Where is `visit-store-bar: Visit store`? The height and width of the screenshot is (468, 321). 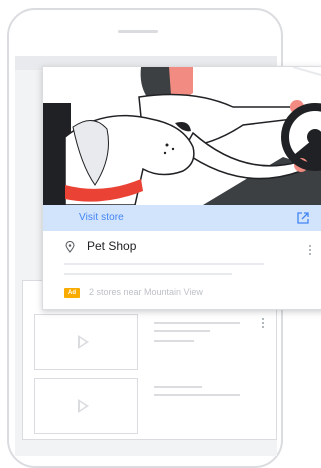
visit-store-bar: Visit store is located at coordinates (182, 218).